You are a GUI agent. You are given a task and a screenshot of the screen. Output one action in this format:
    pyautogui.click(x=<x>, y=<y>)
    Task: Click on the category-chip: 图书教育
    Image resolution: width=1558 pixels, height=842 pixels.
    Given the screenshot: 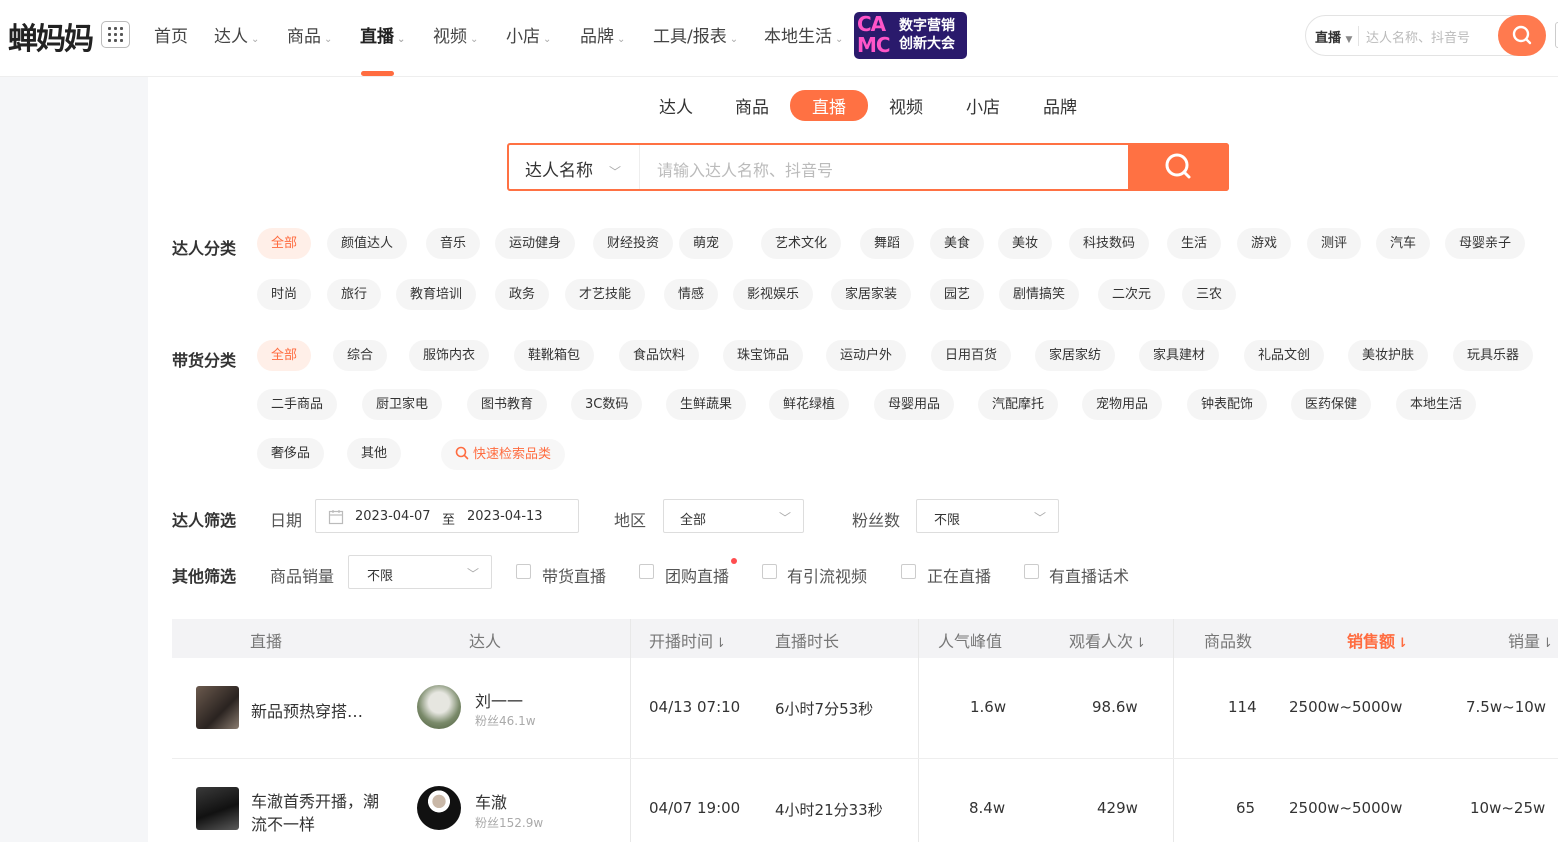 What is the action you would take?
    pyautogui.click(x=507, y=404)
    